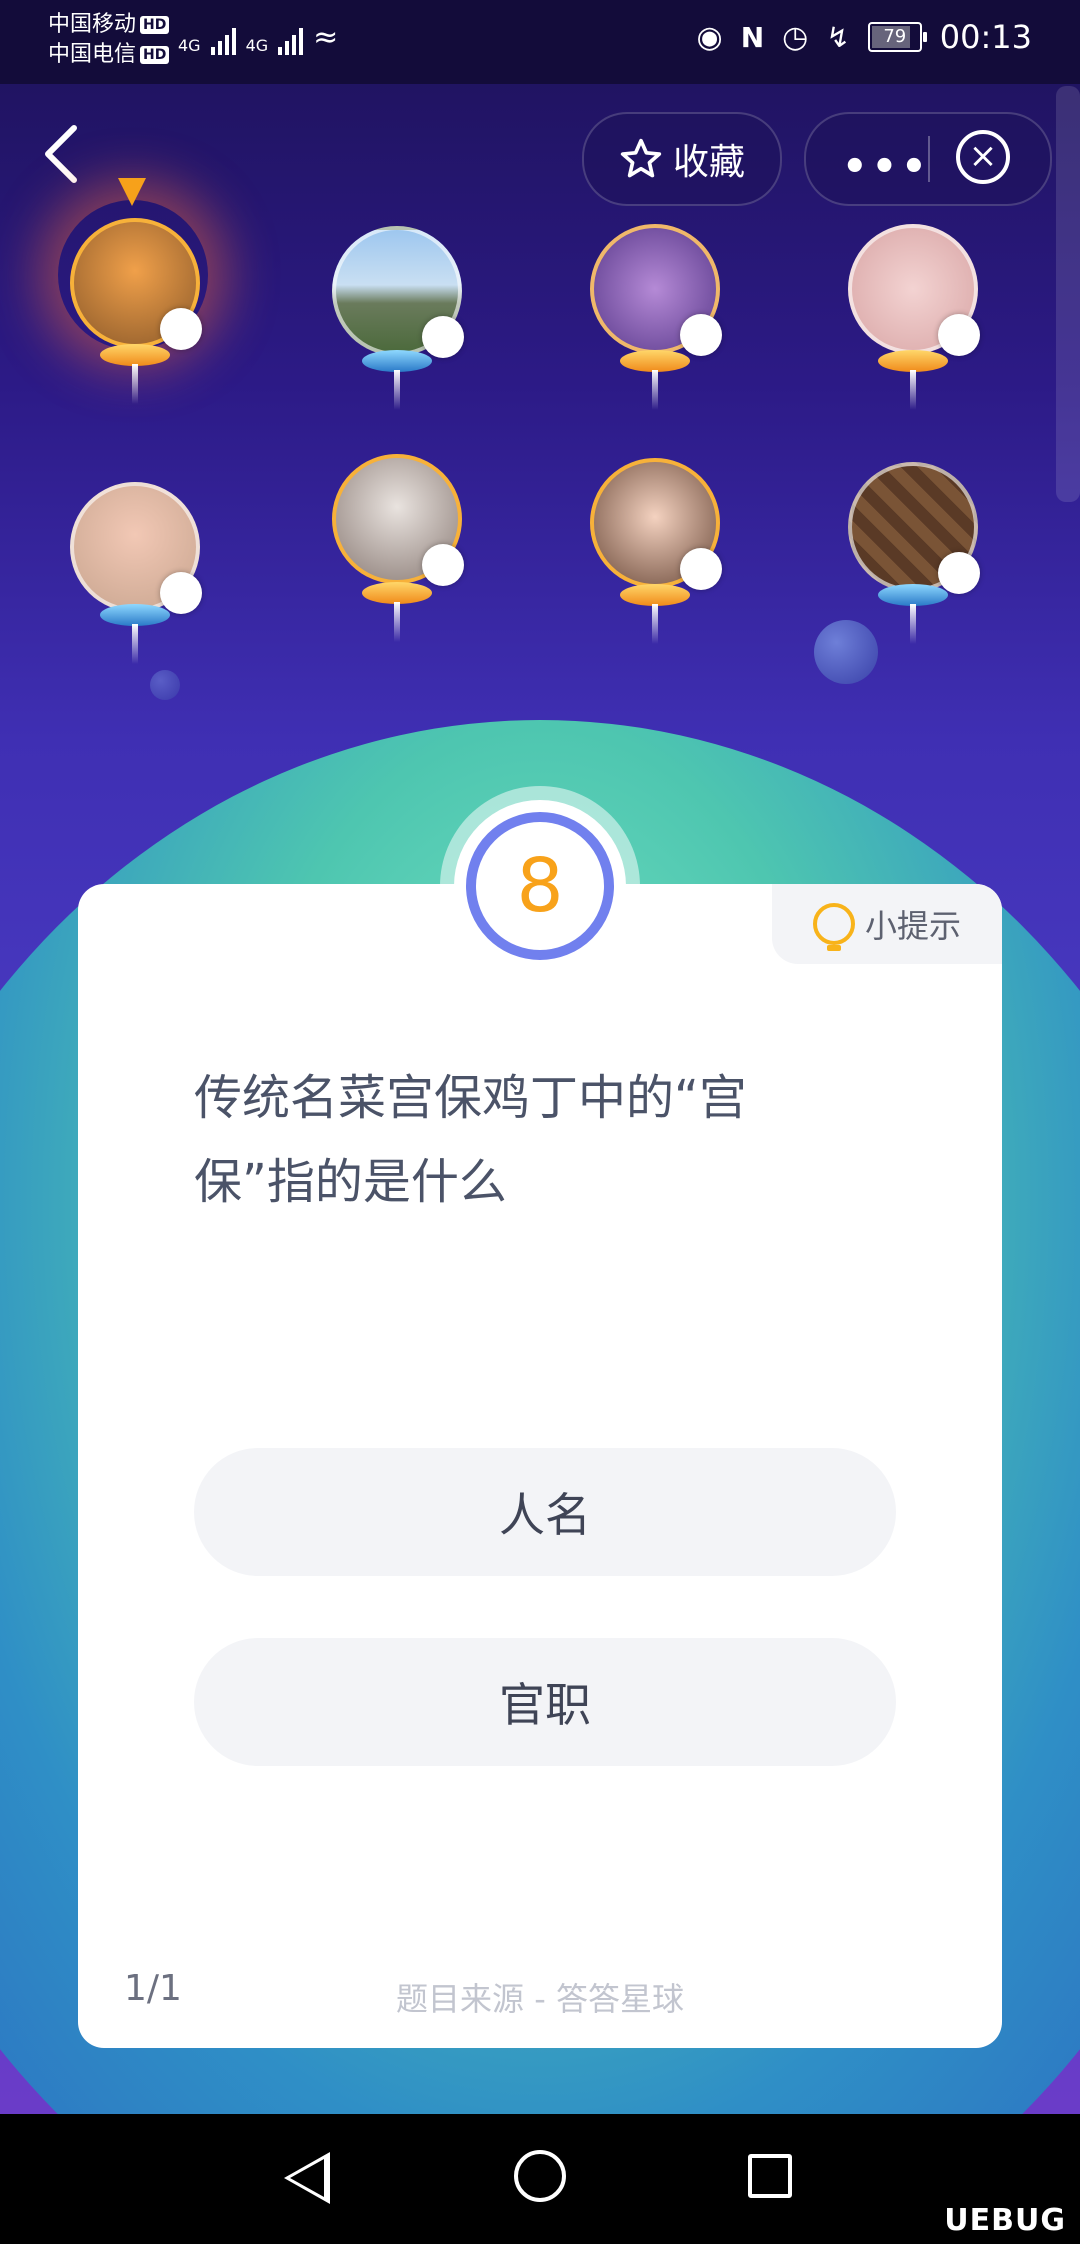 The height and width of the screenshot is (2244, 1080). Describe the element at coordinates (307, 2178) in the screenshot. I see `nav-back-inner` at that location.